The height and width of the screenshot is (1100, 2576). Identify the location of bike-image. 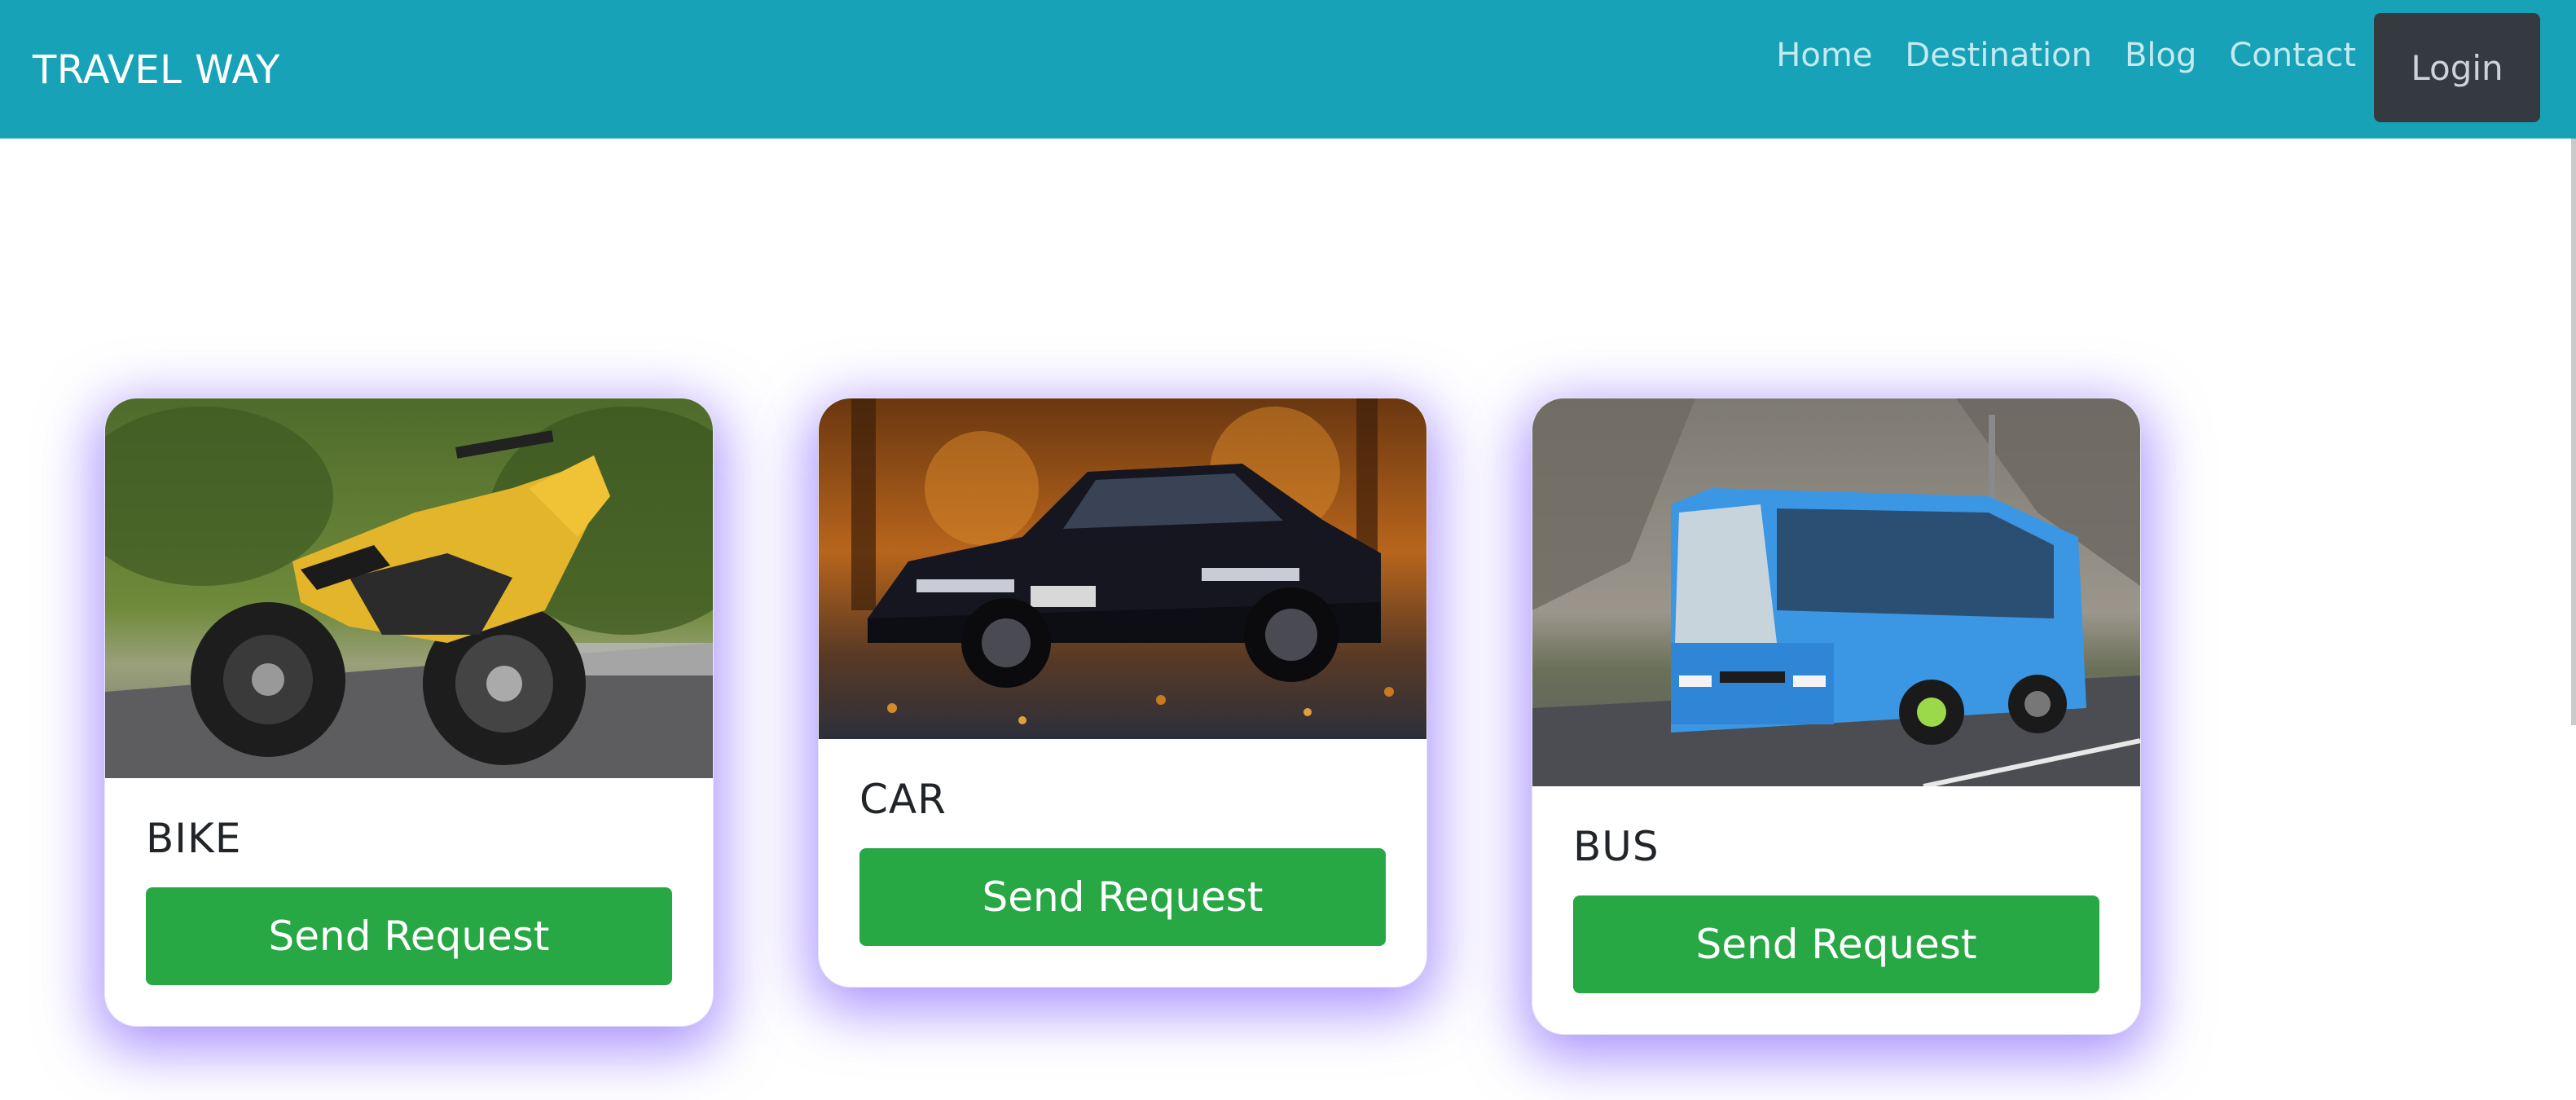
(409, 588).